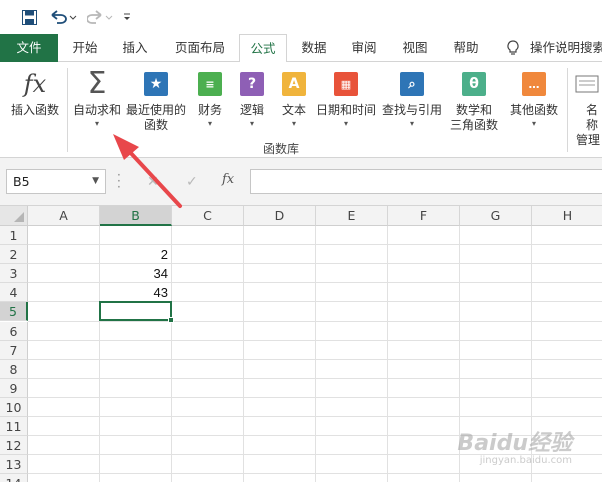 The width and height of the screenshot is (602, 482). What do you see at coordinates (473, 125) in the screenshot?
I see `math-trig-label-2: 三角函数` at bounding box center [473, 125].